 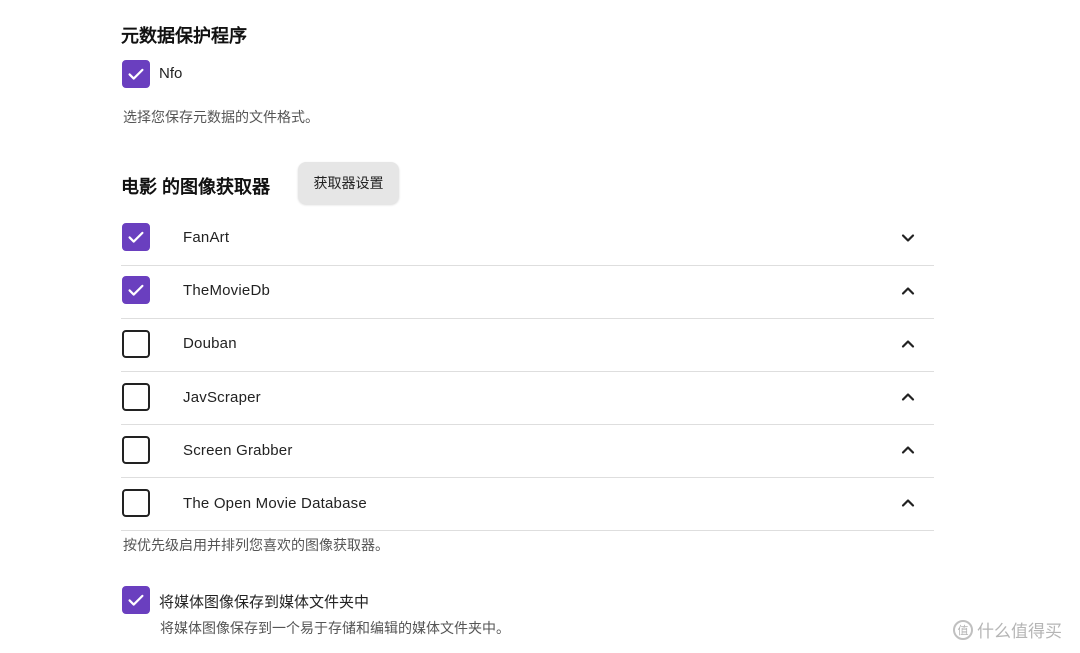 What do you see at coordinates (275, 503) in the screenshot?
I see `fetcher-label-omdb: The Open Movie Database` at bounding box center [275, 503].